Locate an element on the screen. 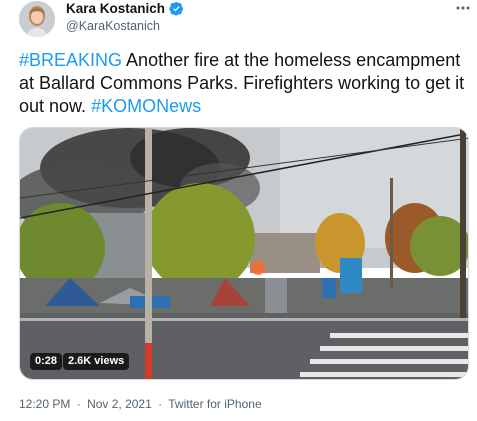 This screenshot has width=477, height=421. author-handle: @KaraKostanich is located at coordinates (113, 26).